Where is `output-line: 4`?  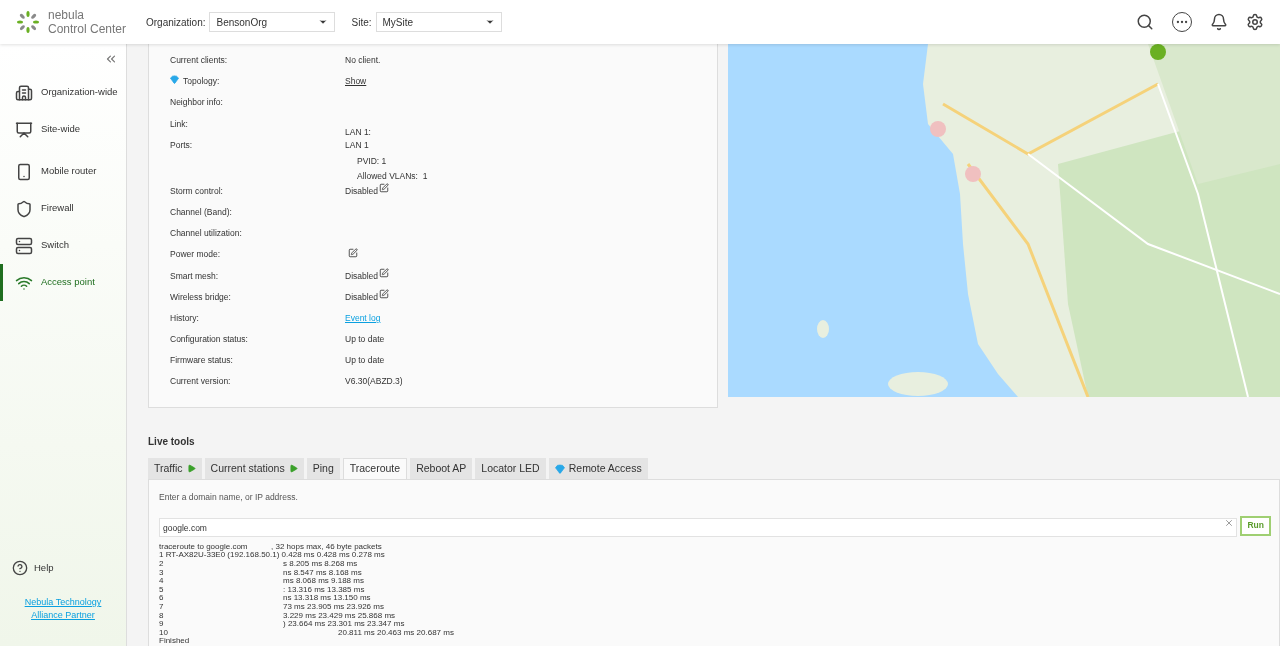
output-line: 4 is located at coordinates (162, 581).